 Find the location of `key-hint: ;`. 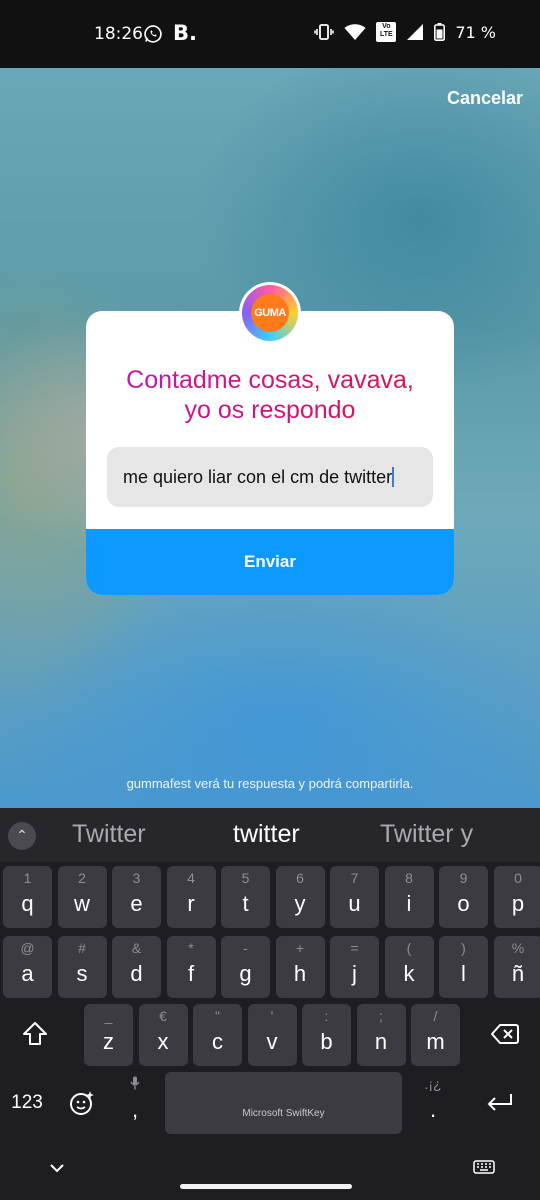

key-hint: ; is located at coordinates (381, 1016).